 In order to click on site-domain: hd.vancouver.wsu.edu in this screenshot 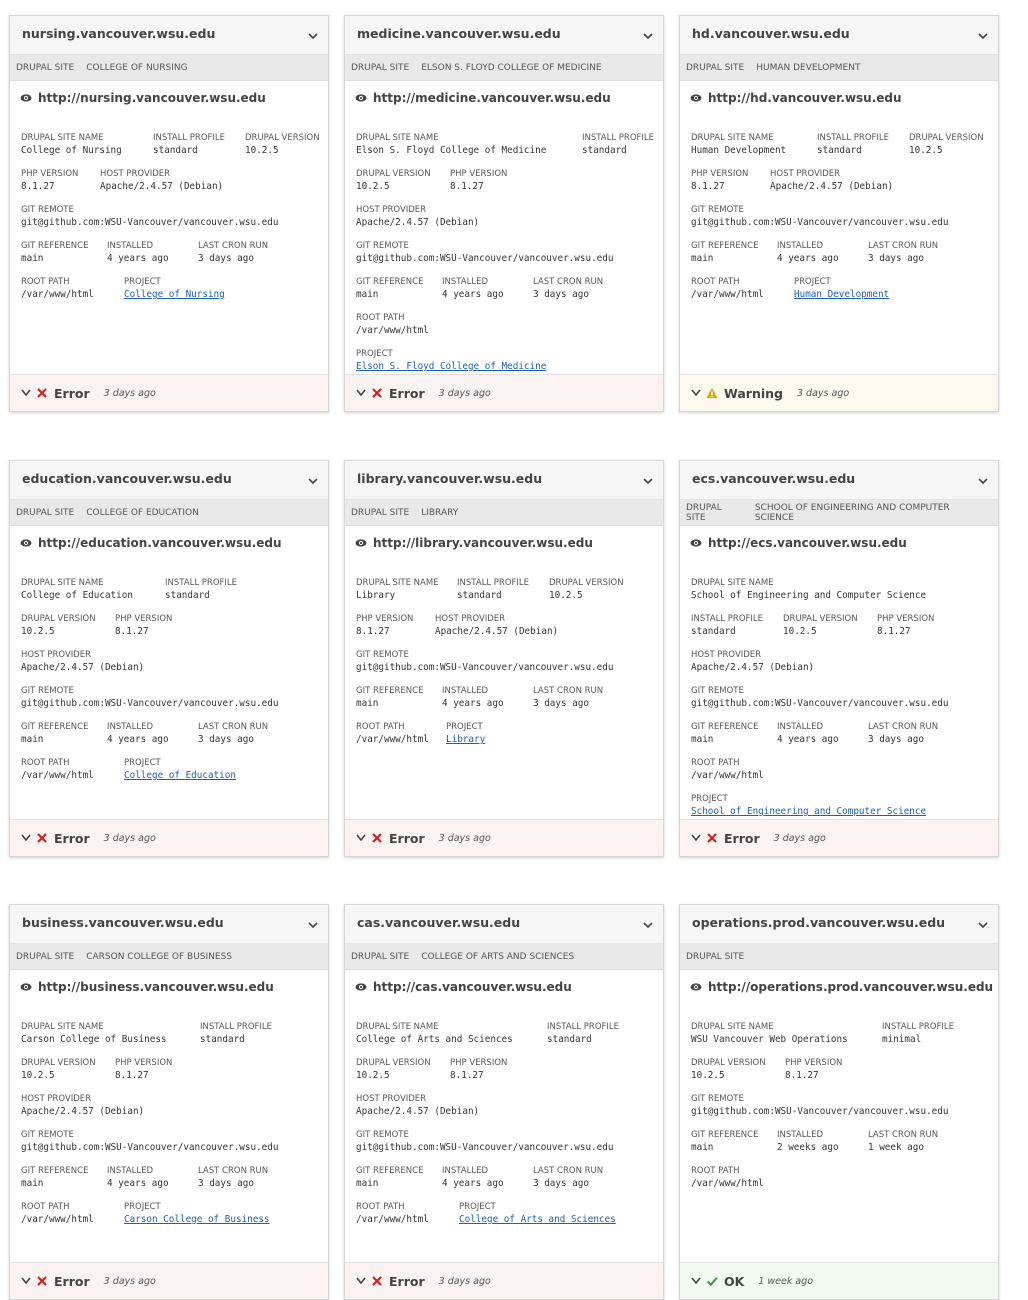, I will do `click(771, 33)`.